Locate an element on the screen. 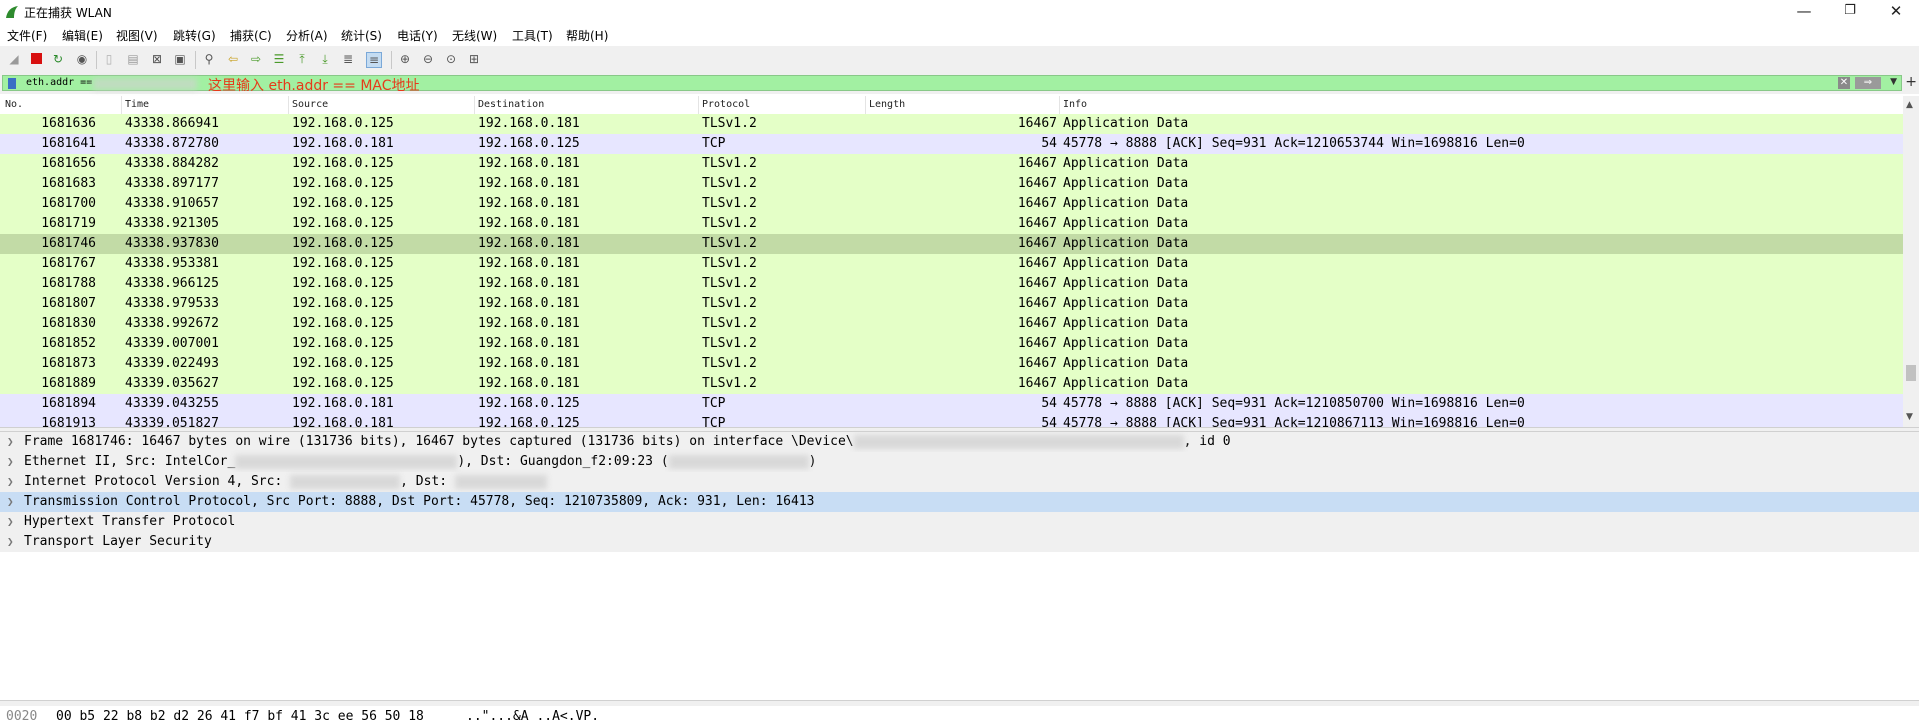 This screenshot has width=1919, height=722. add-filter-button-icon: + is located at coordinates (1911, 82).